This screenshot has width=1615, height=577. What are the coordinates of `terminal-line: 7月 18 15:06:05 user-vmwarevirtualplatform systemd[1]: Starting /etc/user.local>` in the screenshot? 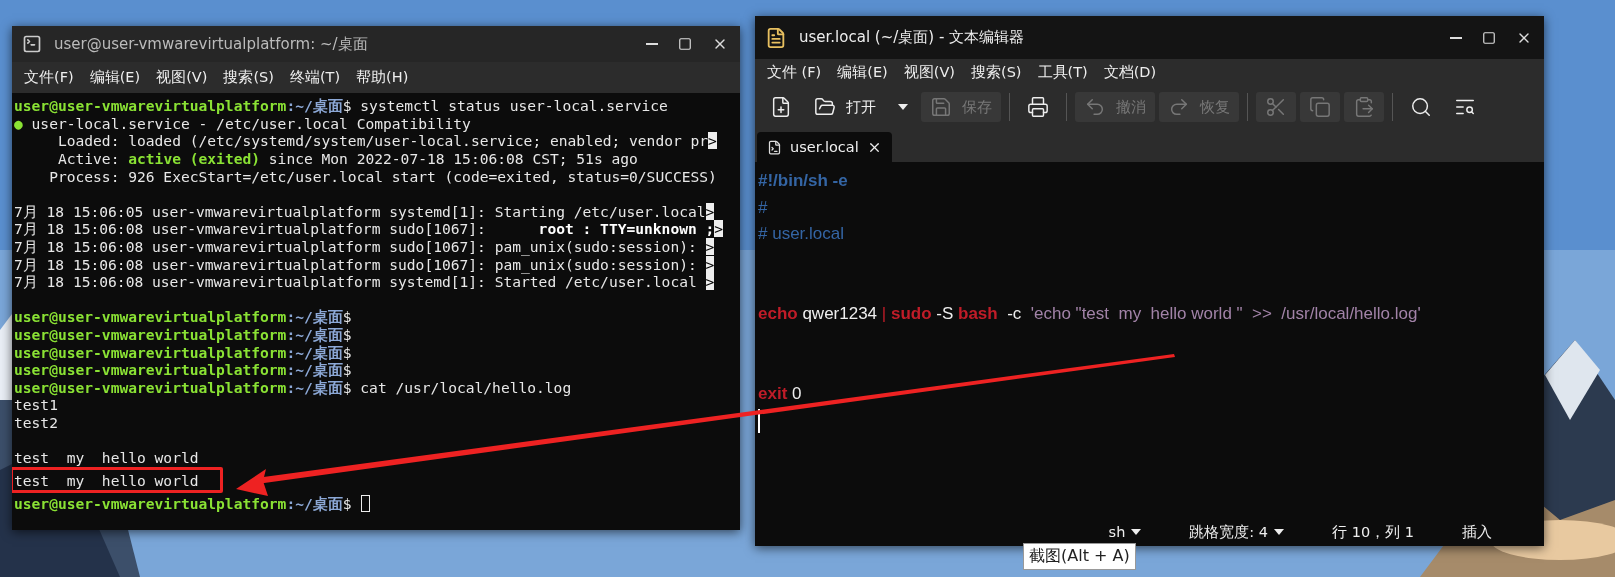 It's located at (364, 211).